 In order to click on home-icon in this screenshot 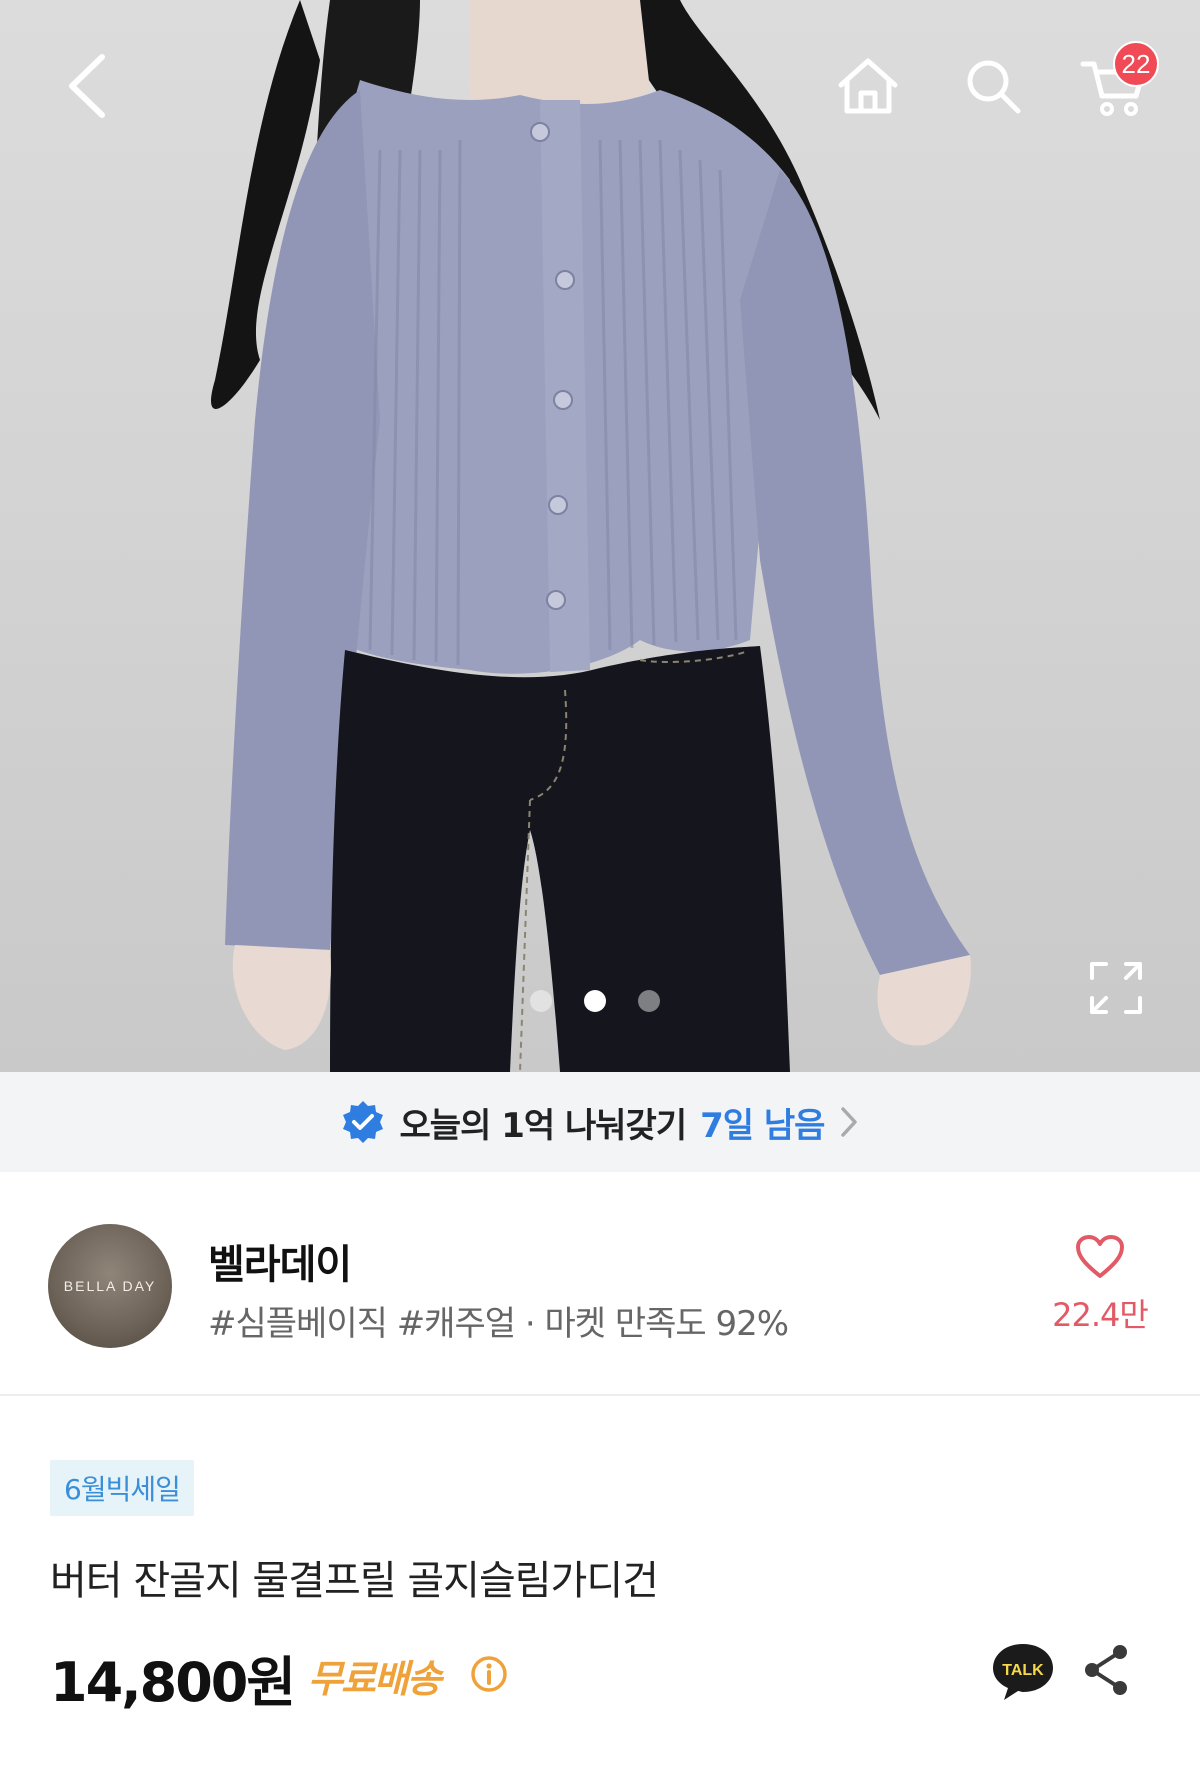, I will do `click(868, 86)`.